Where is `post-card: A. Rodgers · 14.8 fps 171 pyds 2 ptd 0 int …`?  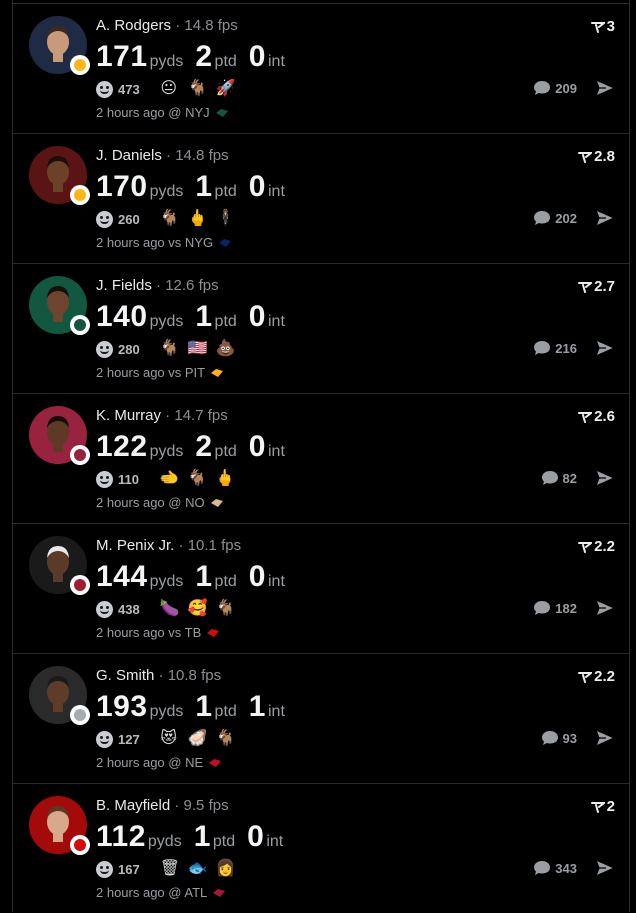 post-card: A. Rodgers · 14.8 fps 171 pyds 2 ptd 0 int … is located at coordinates (321, 68).